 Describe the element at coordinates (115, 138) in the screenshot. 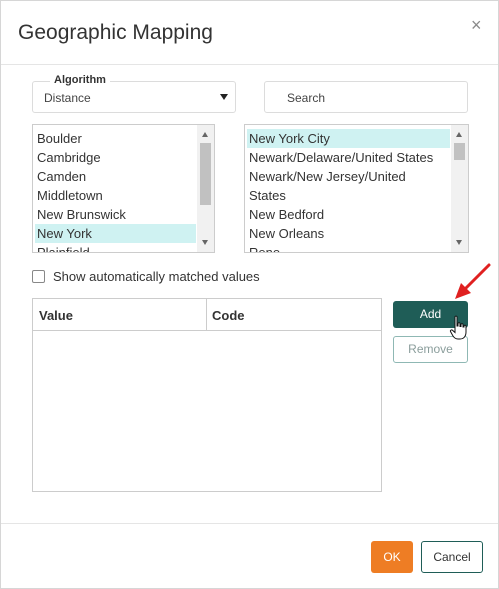

I see `list-item: Boulder` at that location.